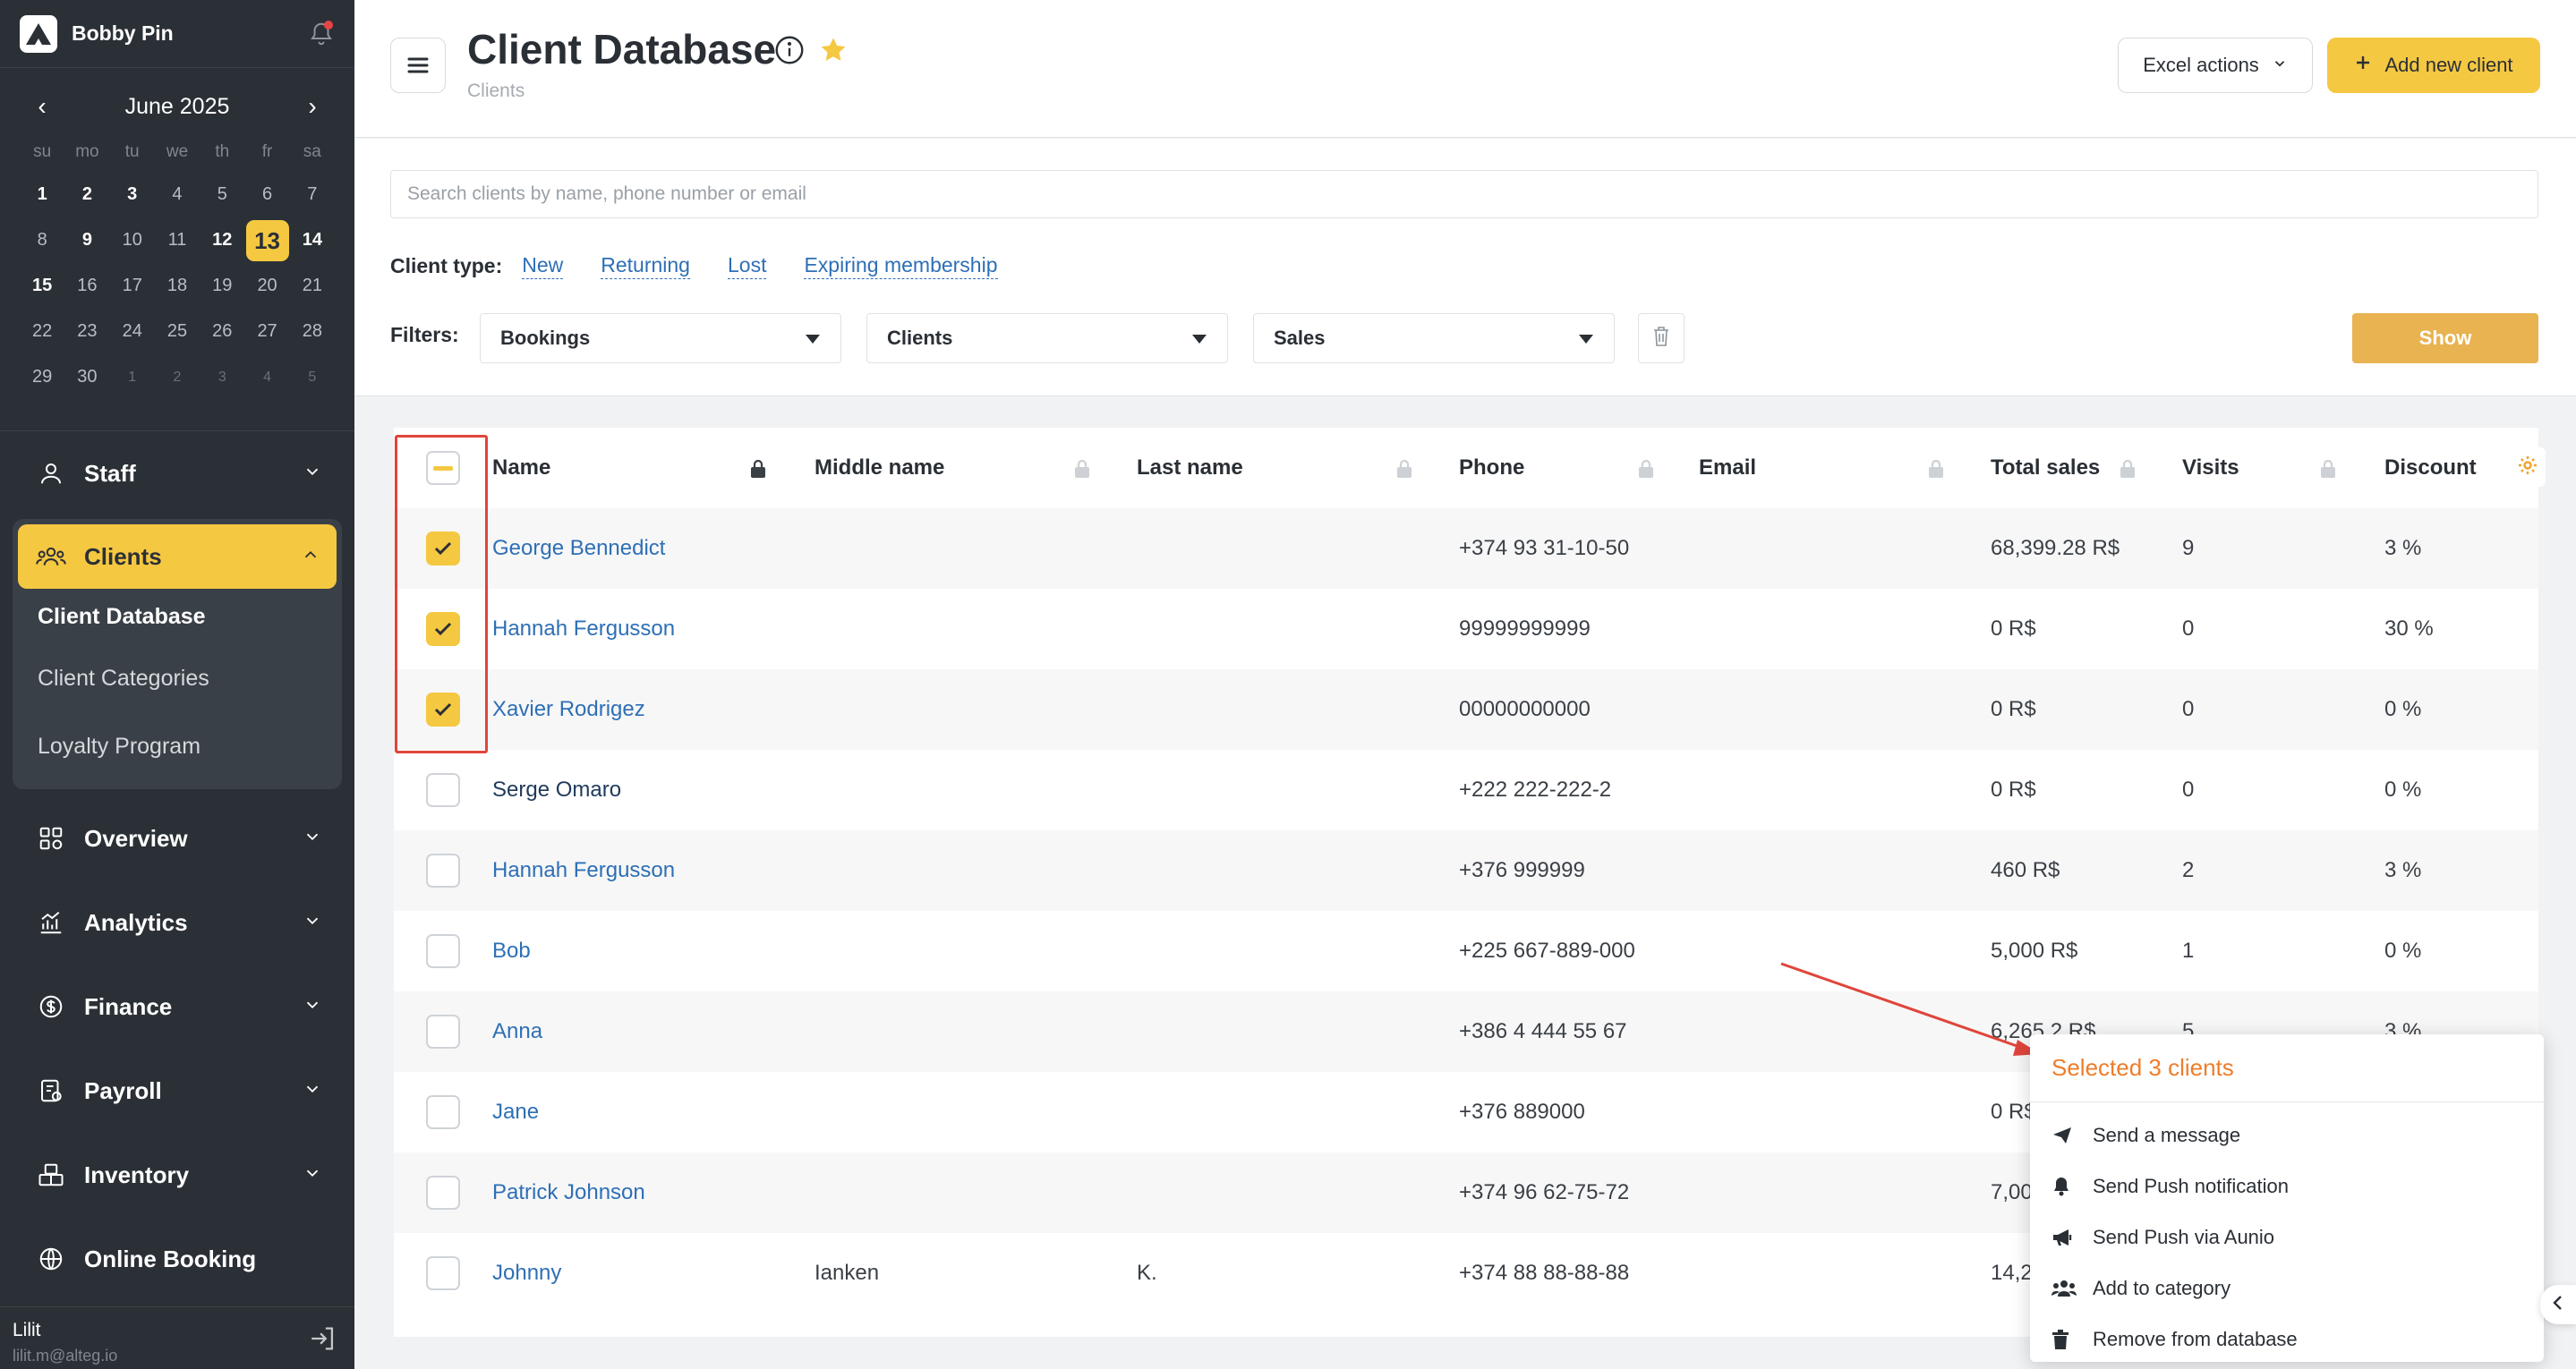  I want to click on calendar-day-today: 13, so click(266, 240).